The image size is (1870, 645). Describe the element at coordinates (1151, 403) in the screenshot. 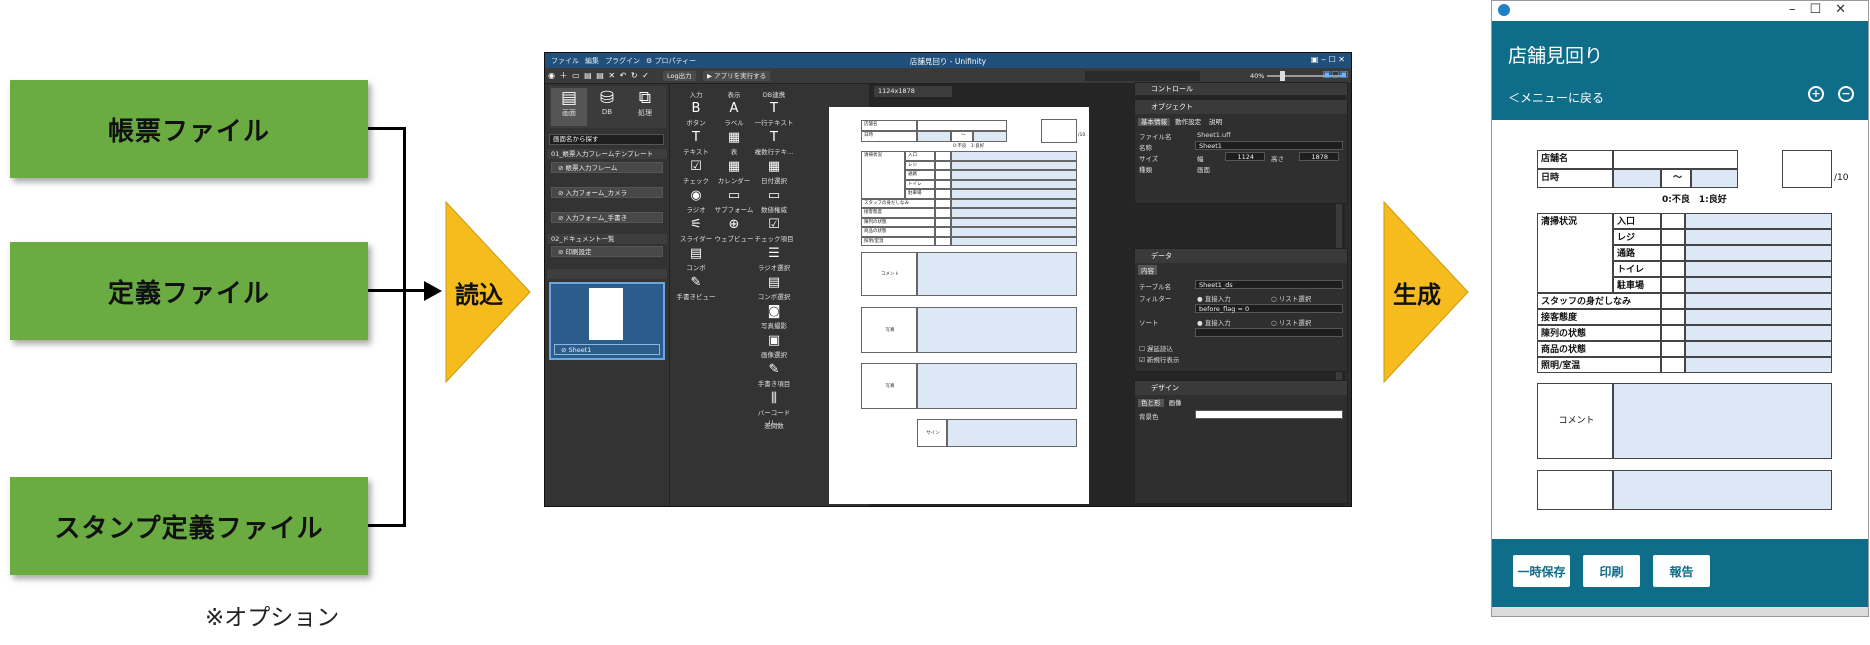

I see `design-tab-color: 色と形` at that location.